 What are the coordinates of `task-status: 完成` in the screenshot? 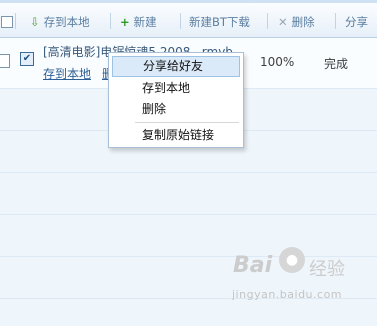 It's located at (336, 64).